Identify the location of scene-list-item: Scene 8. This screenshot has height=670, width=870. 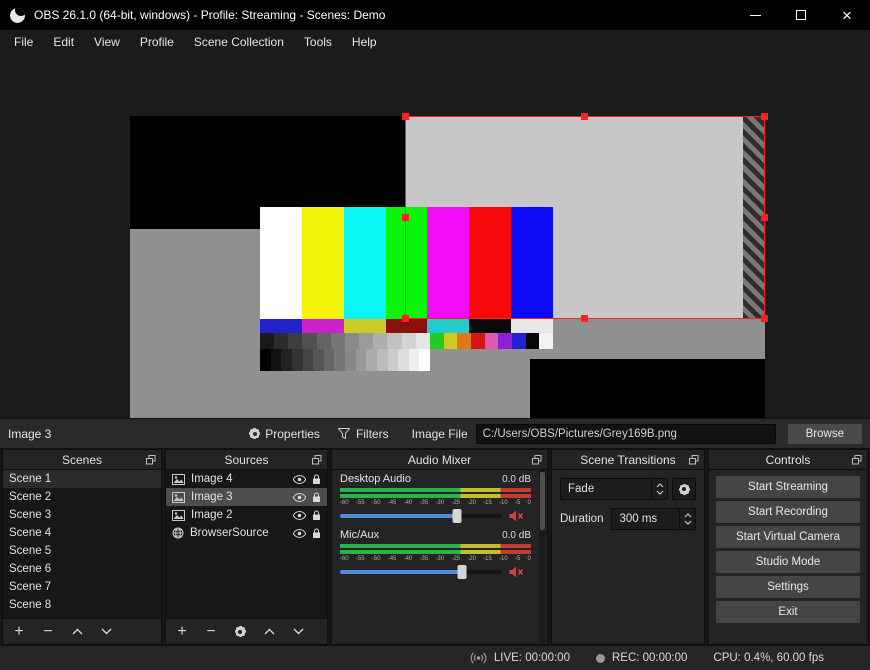
(82, 605).